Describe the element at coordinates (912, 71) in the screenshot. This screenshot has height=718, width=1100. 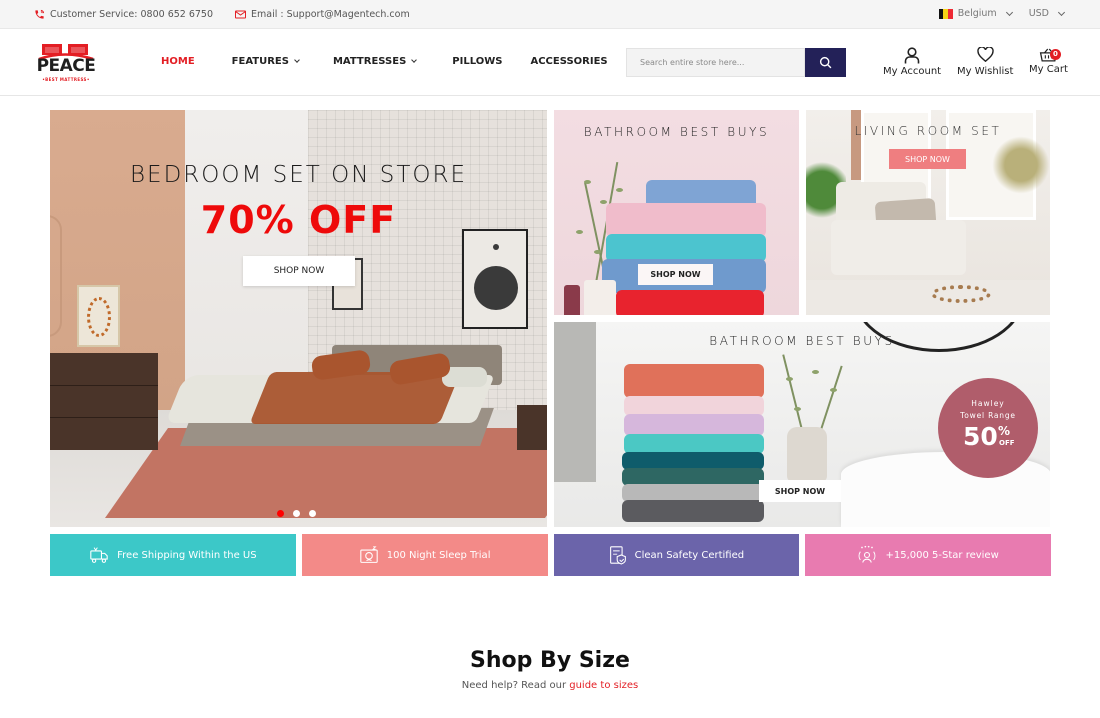
I see `account-label: My Account` at that location.